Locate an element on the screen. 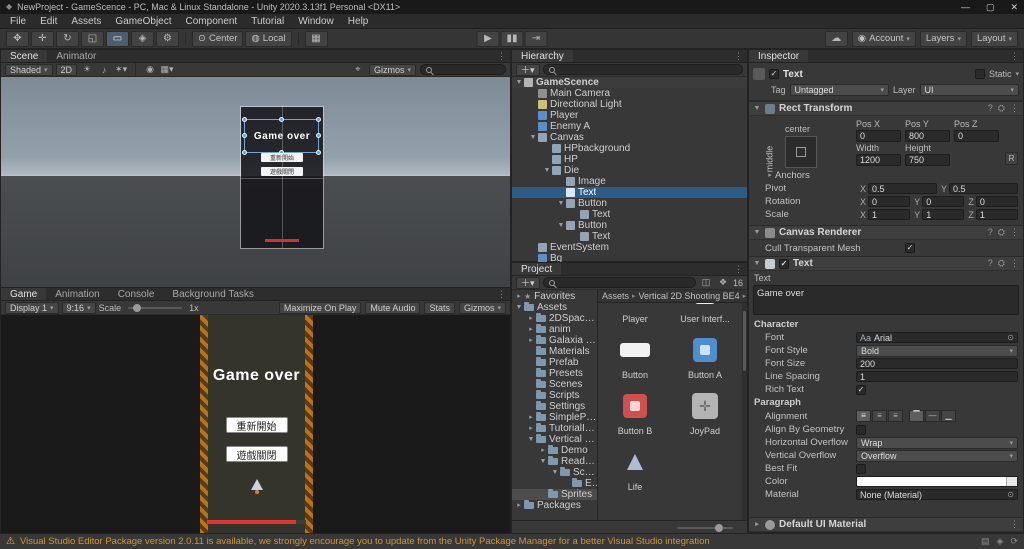  scene-audio-icon: ♪ is located at coordinates (104, 70).